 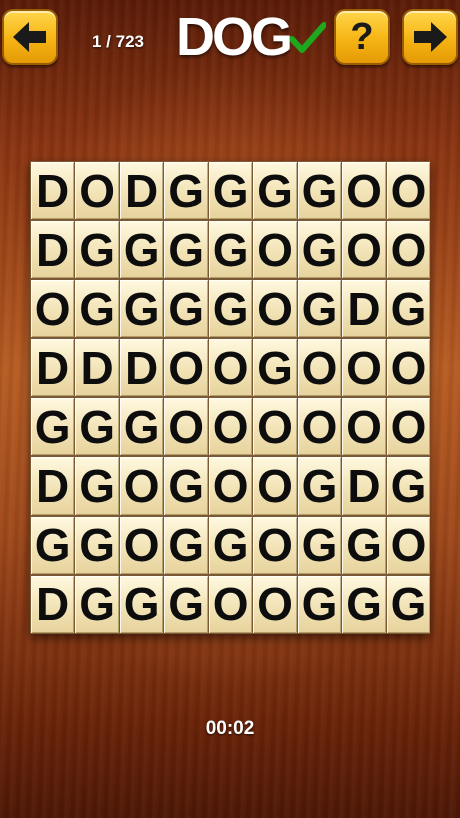 I want to click on arrow-left-icon, so click(x=29, y=37).